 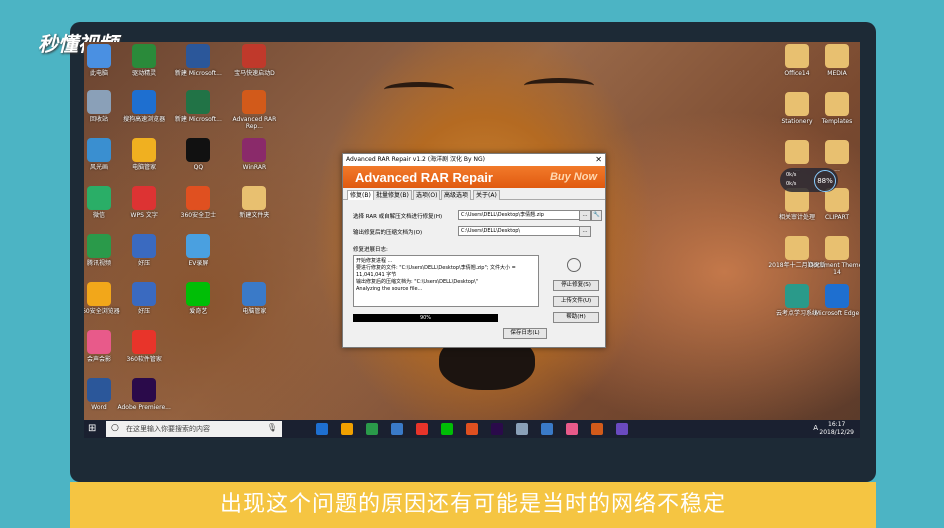 I want to click on progress-bar: 90%, so click(x=425, y=318).